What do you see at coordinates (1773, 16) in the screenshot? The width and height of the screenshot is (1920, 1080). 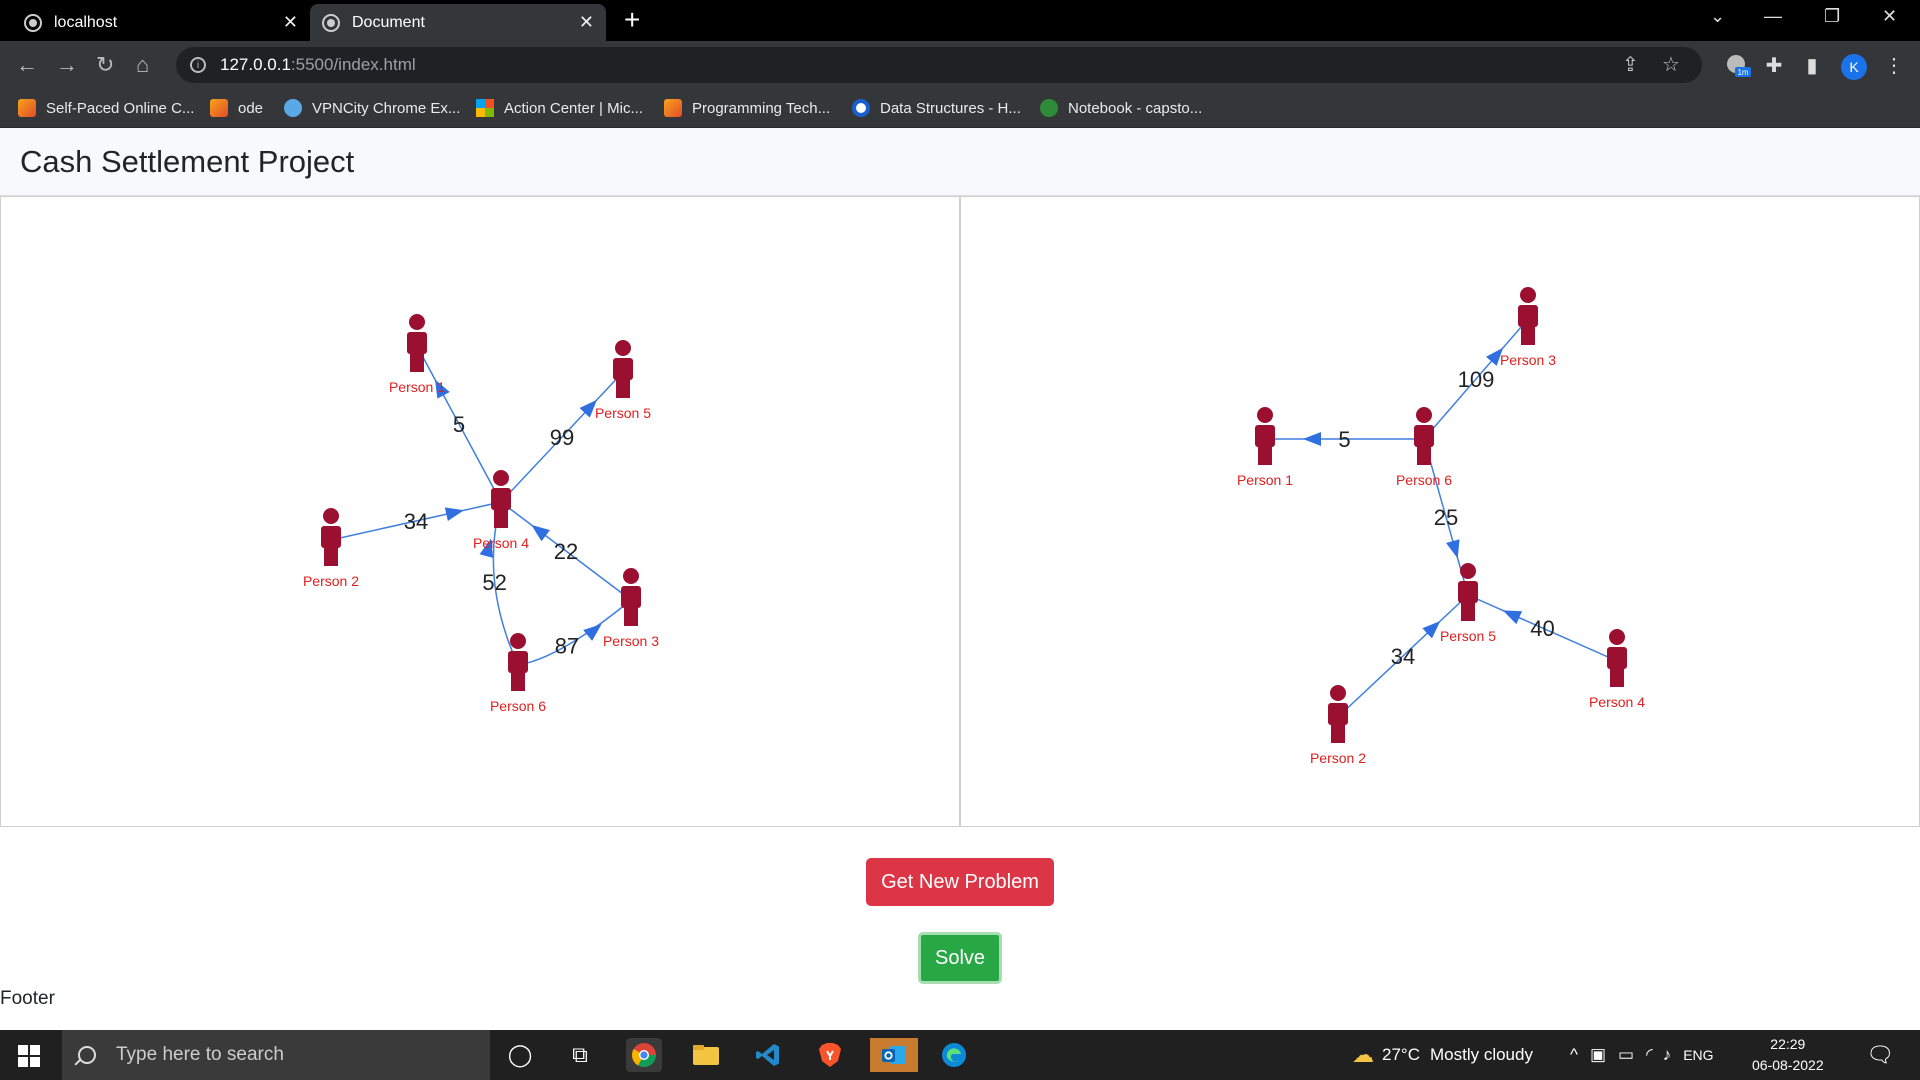 I see `minimize-icon: —` at bounding box center [1773, 16].